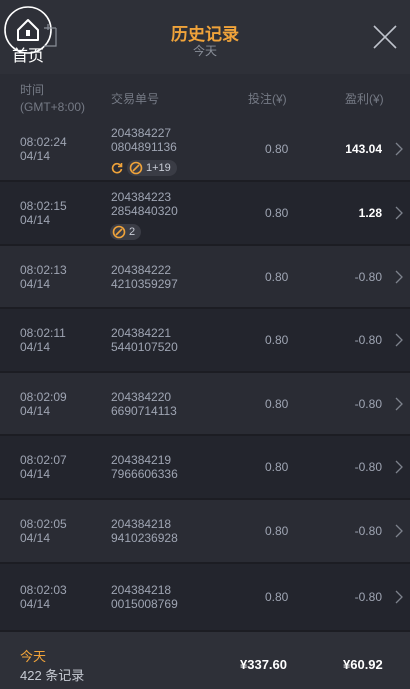 The image size is (410, 689). What do you see at coordinates (205, 37) in the screenshot?
I see `header-bar: 首页 历史记录 今天` at bounding box center [205, 37].